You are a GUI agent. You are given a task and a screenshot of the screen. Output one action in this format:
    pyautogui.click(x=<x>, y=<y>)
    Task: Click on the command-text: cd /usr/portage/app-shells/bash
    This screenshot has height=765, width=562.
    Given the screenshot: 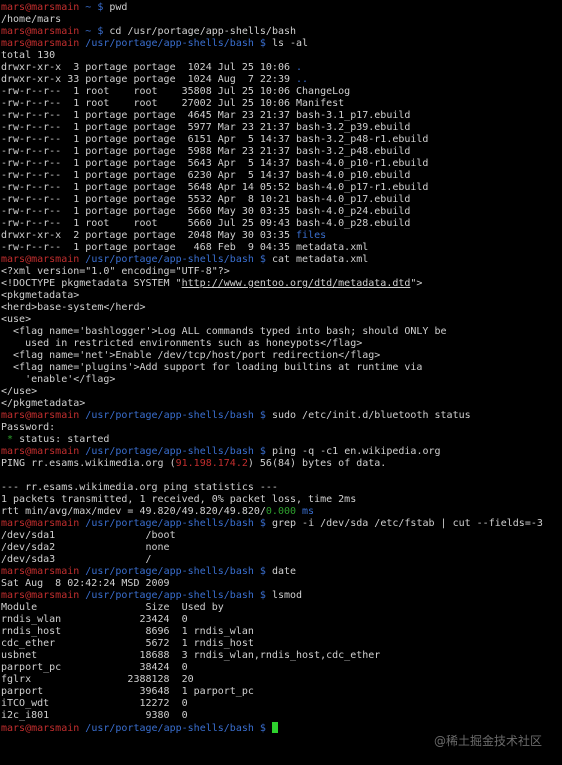 What is the action you would take?
    pyautogui.click(x=203, y=31)
    